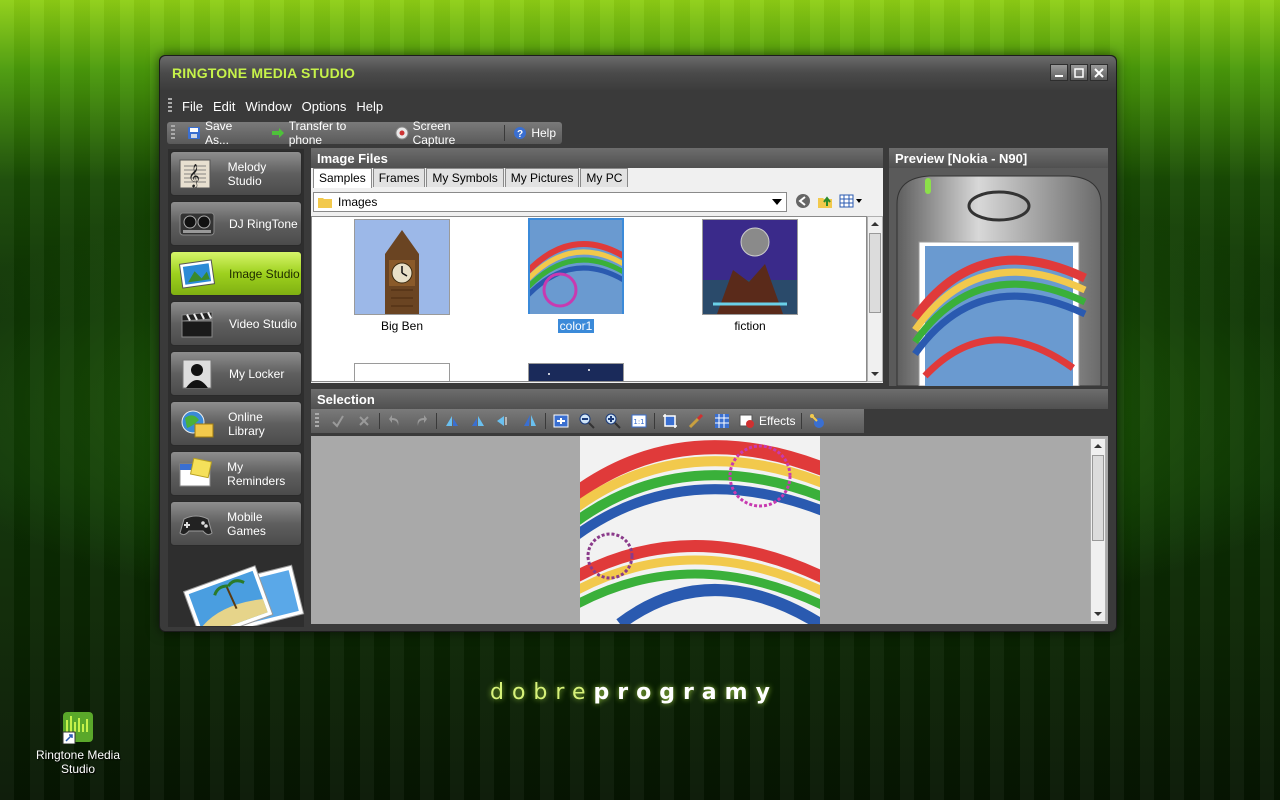 The height and width of the screenshot is (800, 1280). I want to click on flip-vertical-icon, so click(530, 420).